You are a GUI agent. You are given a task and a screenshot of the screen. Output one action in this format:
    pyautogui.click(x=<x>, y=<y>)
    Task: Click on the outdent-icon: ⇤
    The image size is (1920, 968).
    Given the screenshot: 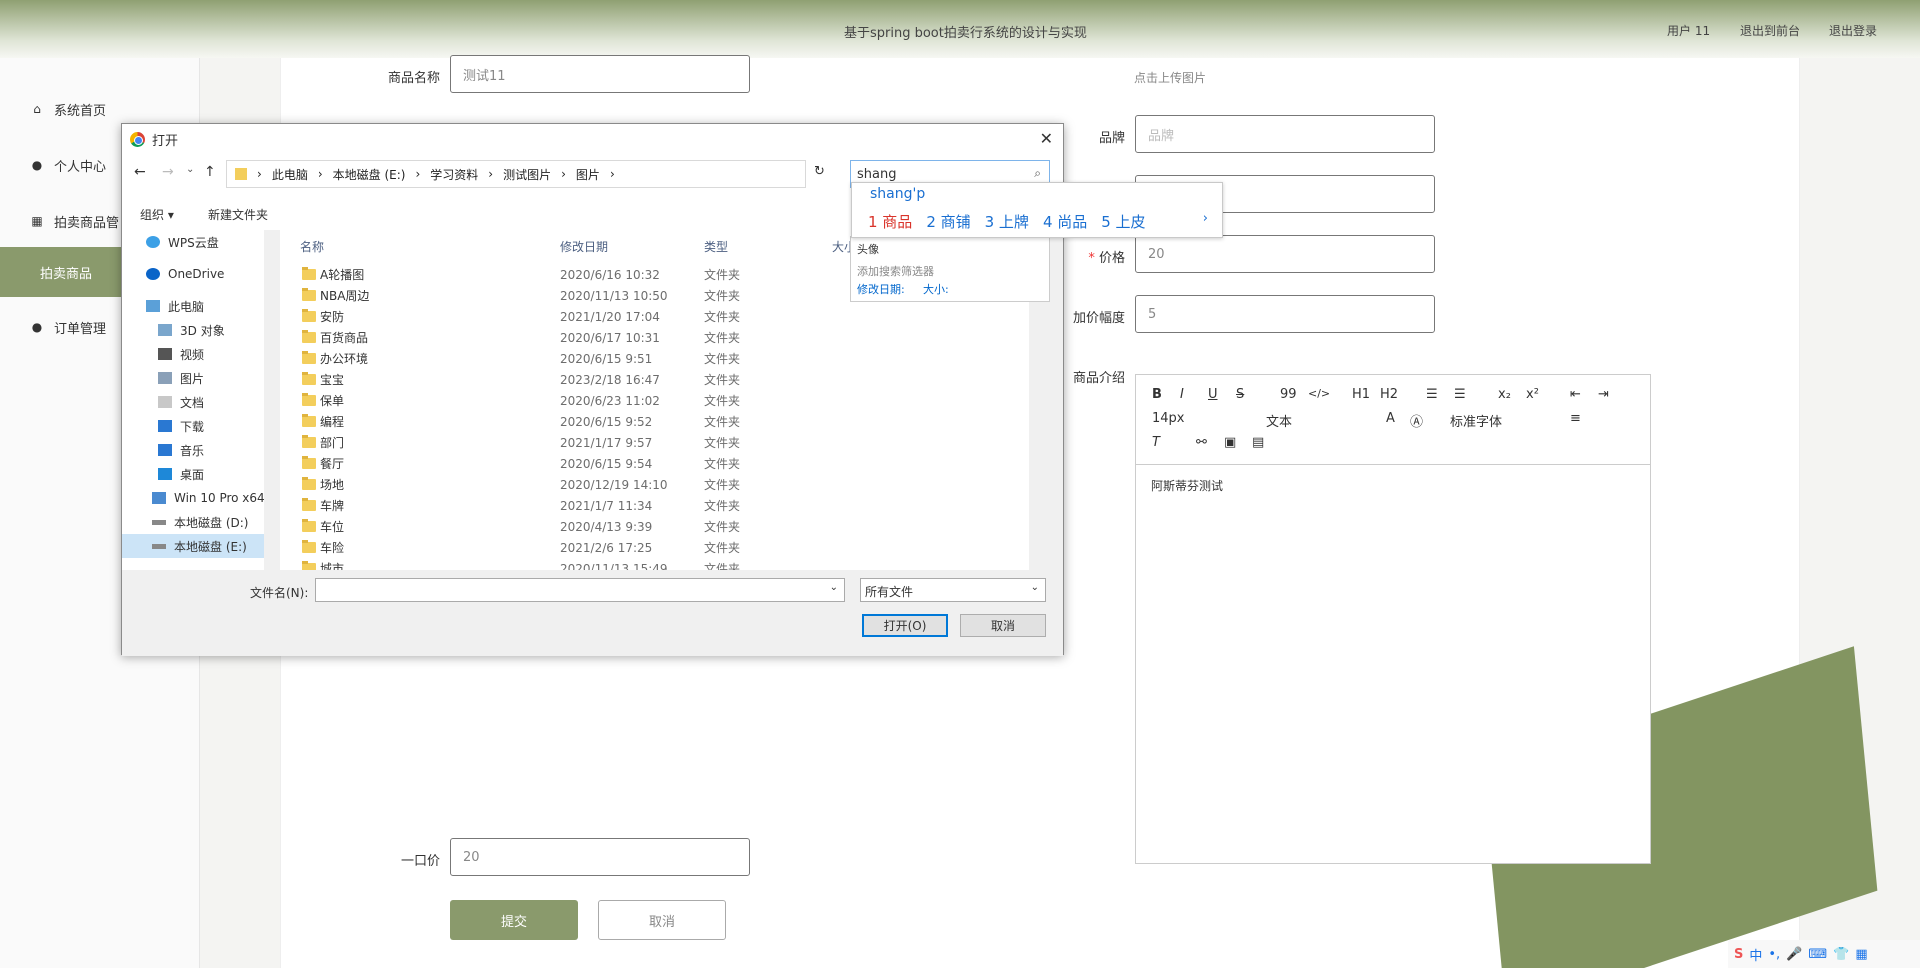 What is the action you would take?
    pyautogui.click(x=1575, y=394)
    